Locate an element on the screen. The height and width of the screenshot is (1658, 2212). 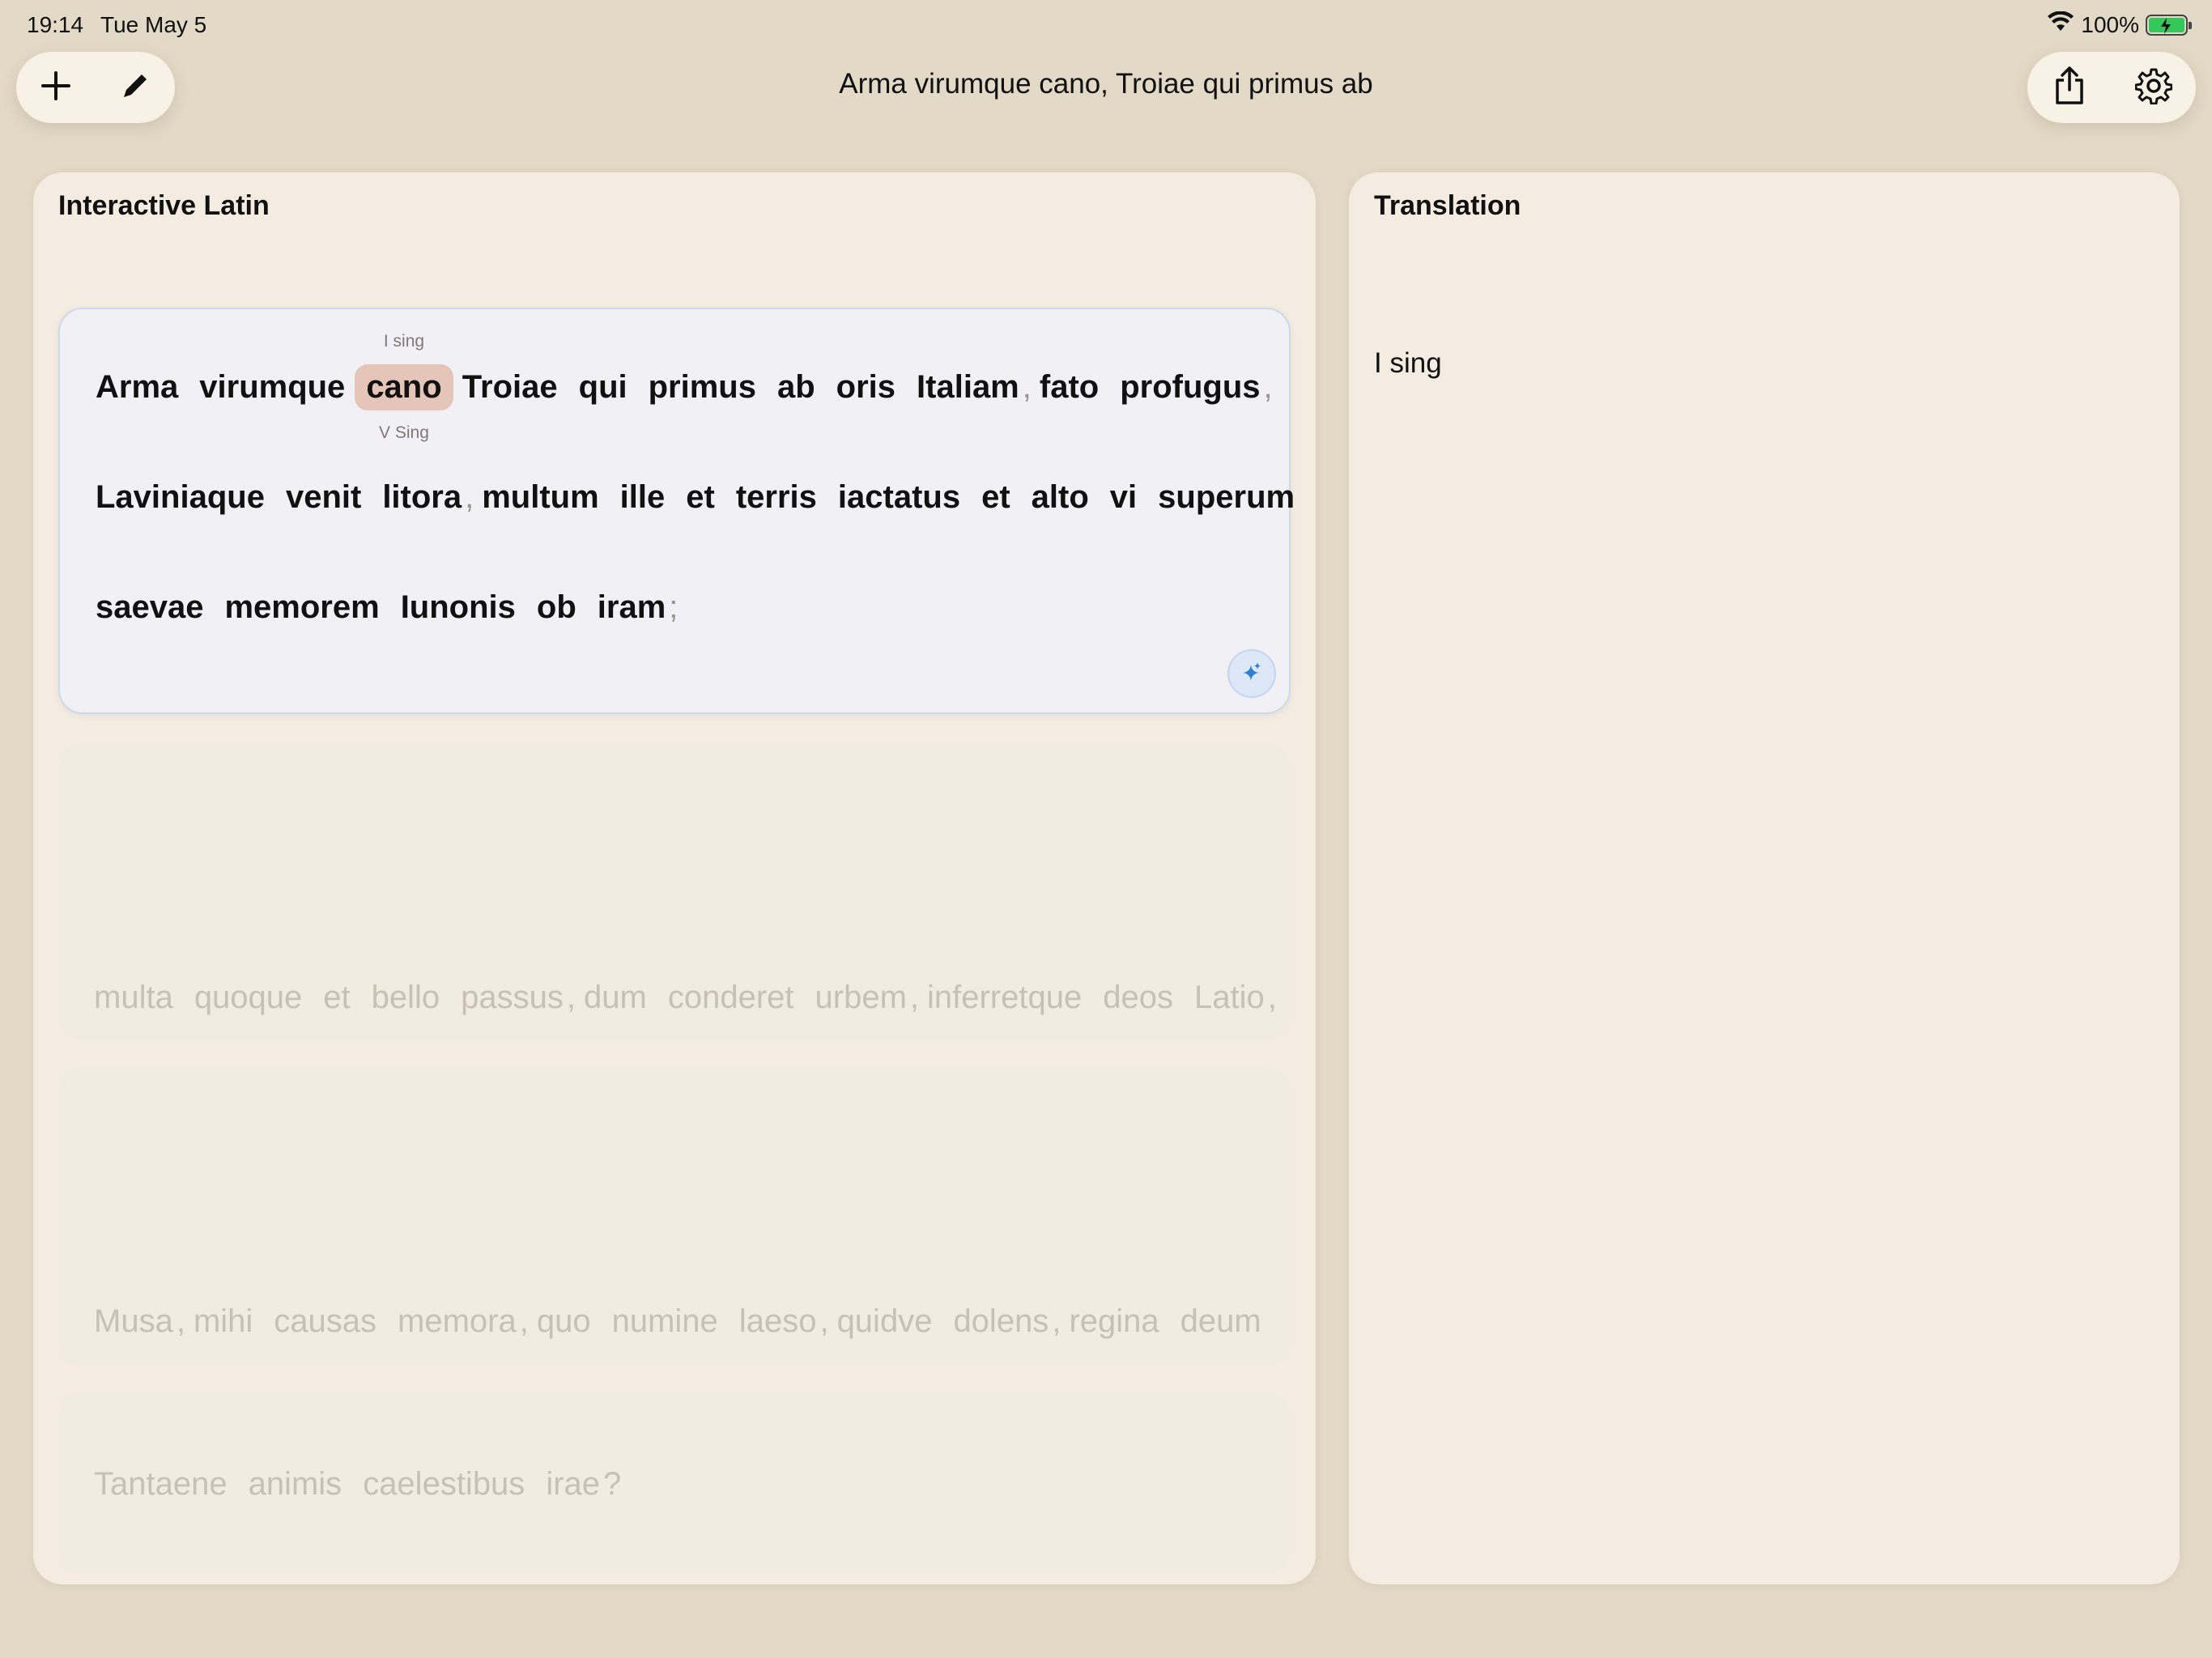
latin-word: profugus is located at coordinates (1190, 387).